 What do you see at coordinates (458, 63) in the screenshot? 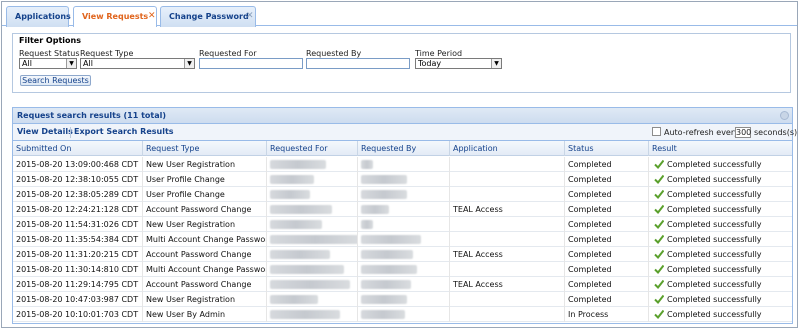
I see `time-period-select: Today ▼` at bounding box center [458, 63].